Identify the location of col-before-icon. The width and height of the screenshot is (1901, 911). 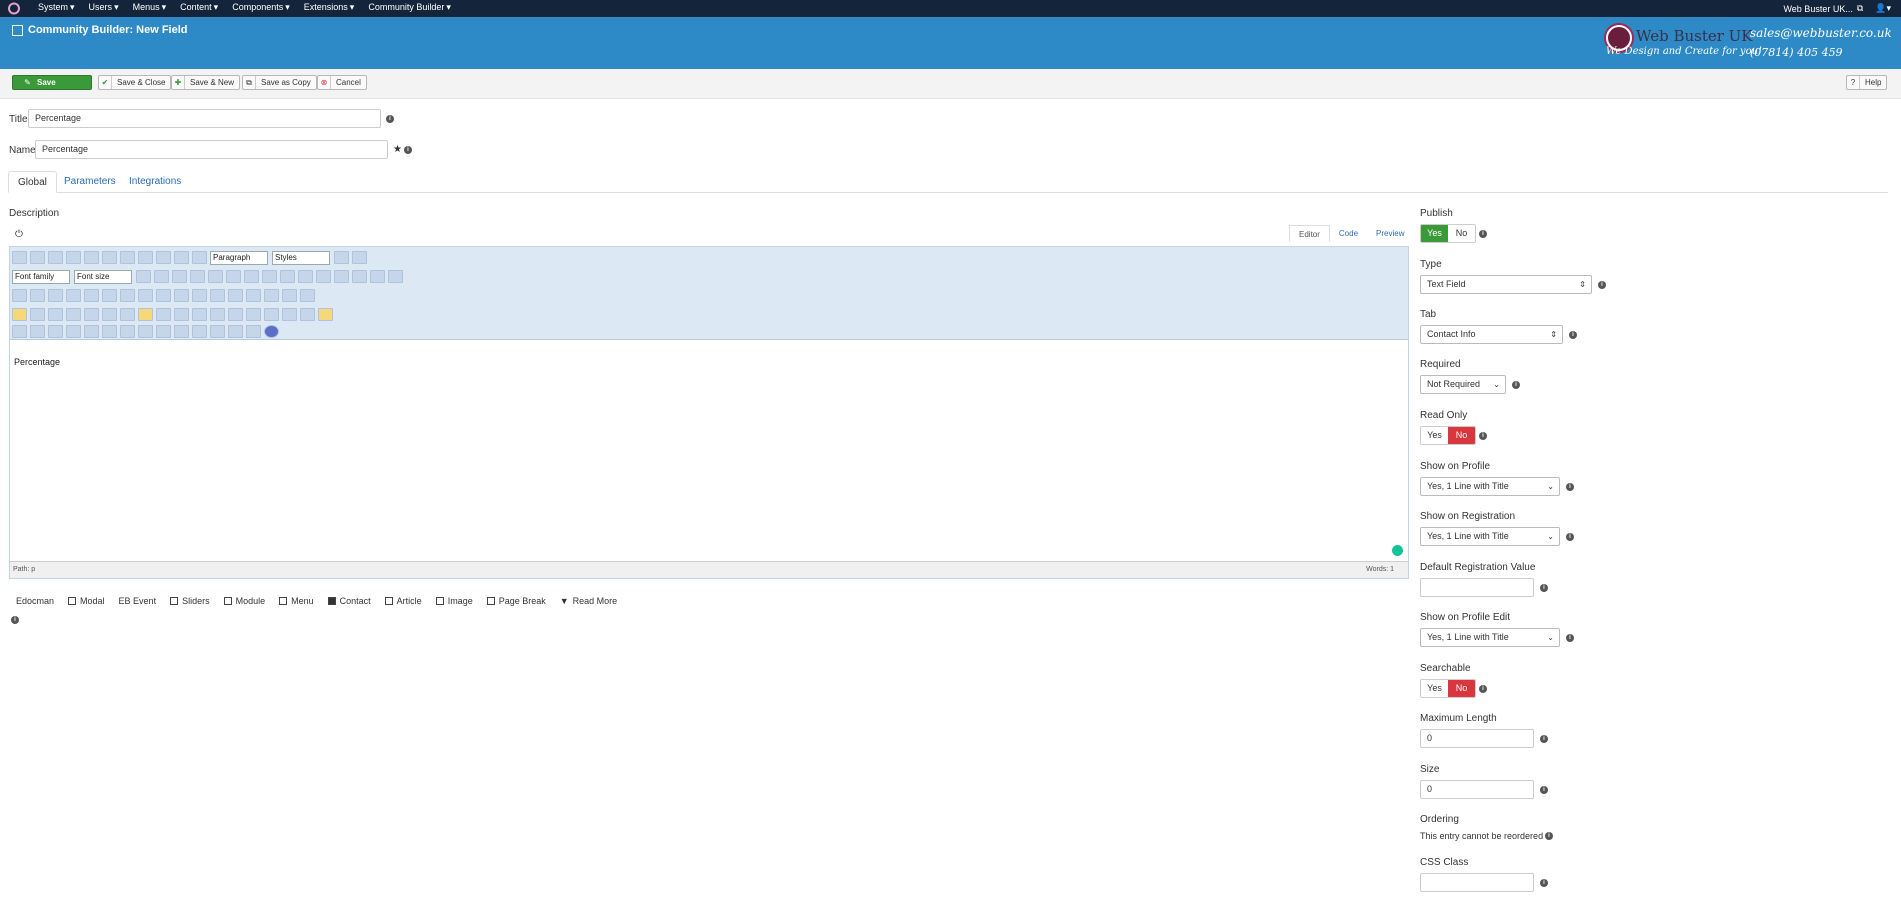
(163, 295).